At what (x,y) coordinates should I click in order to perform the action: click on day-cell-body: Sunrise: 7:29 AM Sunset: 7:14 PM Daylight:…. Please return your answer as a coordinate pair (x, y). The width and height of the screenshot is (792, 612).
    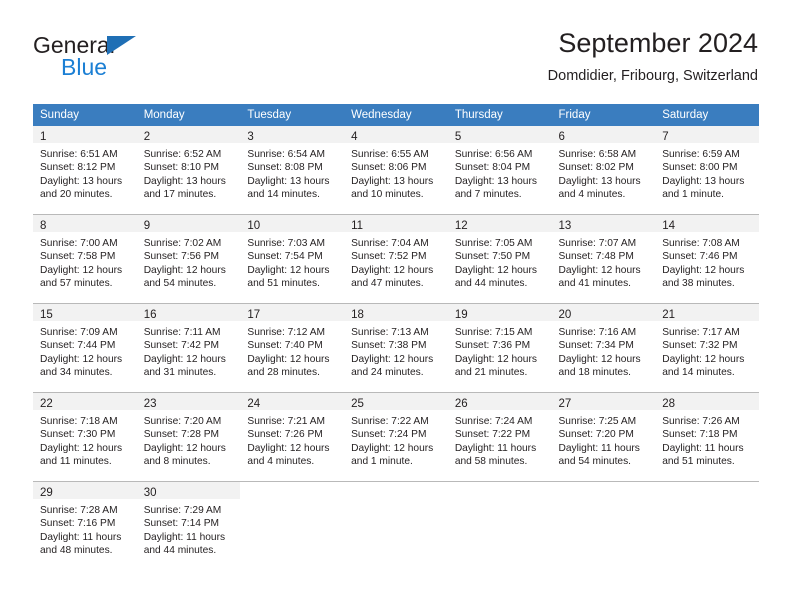
    Looking at the image, I should click on (189, 528).